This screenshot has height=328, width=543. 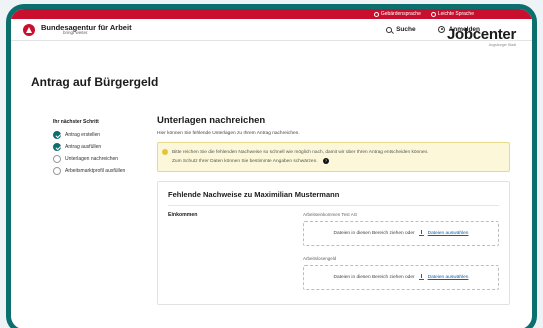 I want to click on jobcenter-title: Jobcenter, so click(x=481, y=34).